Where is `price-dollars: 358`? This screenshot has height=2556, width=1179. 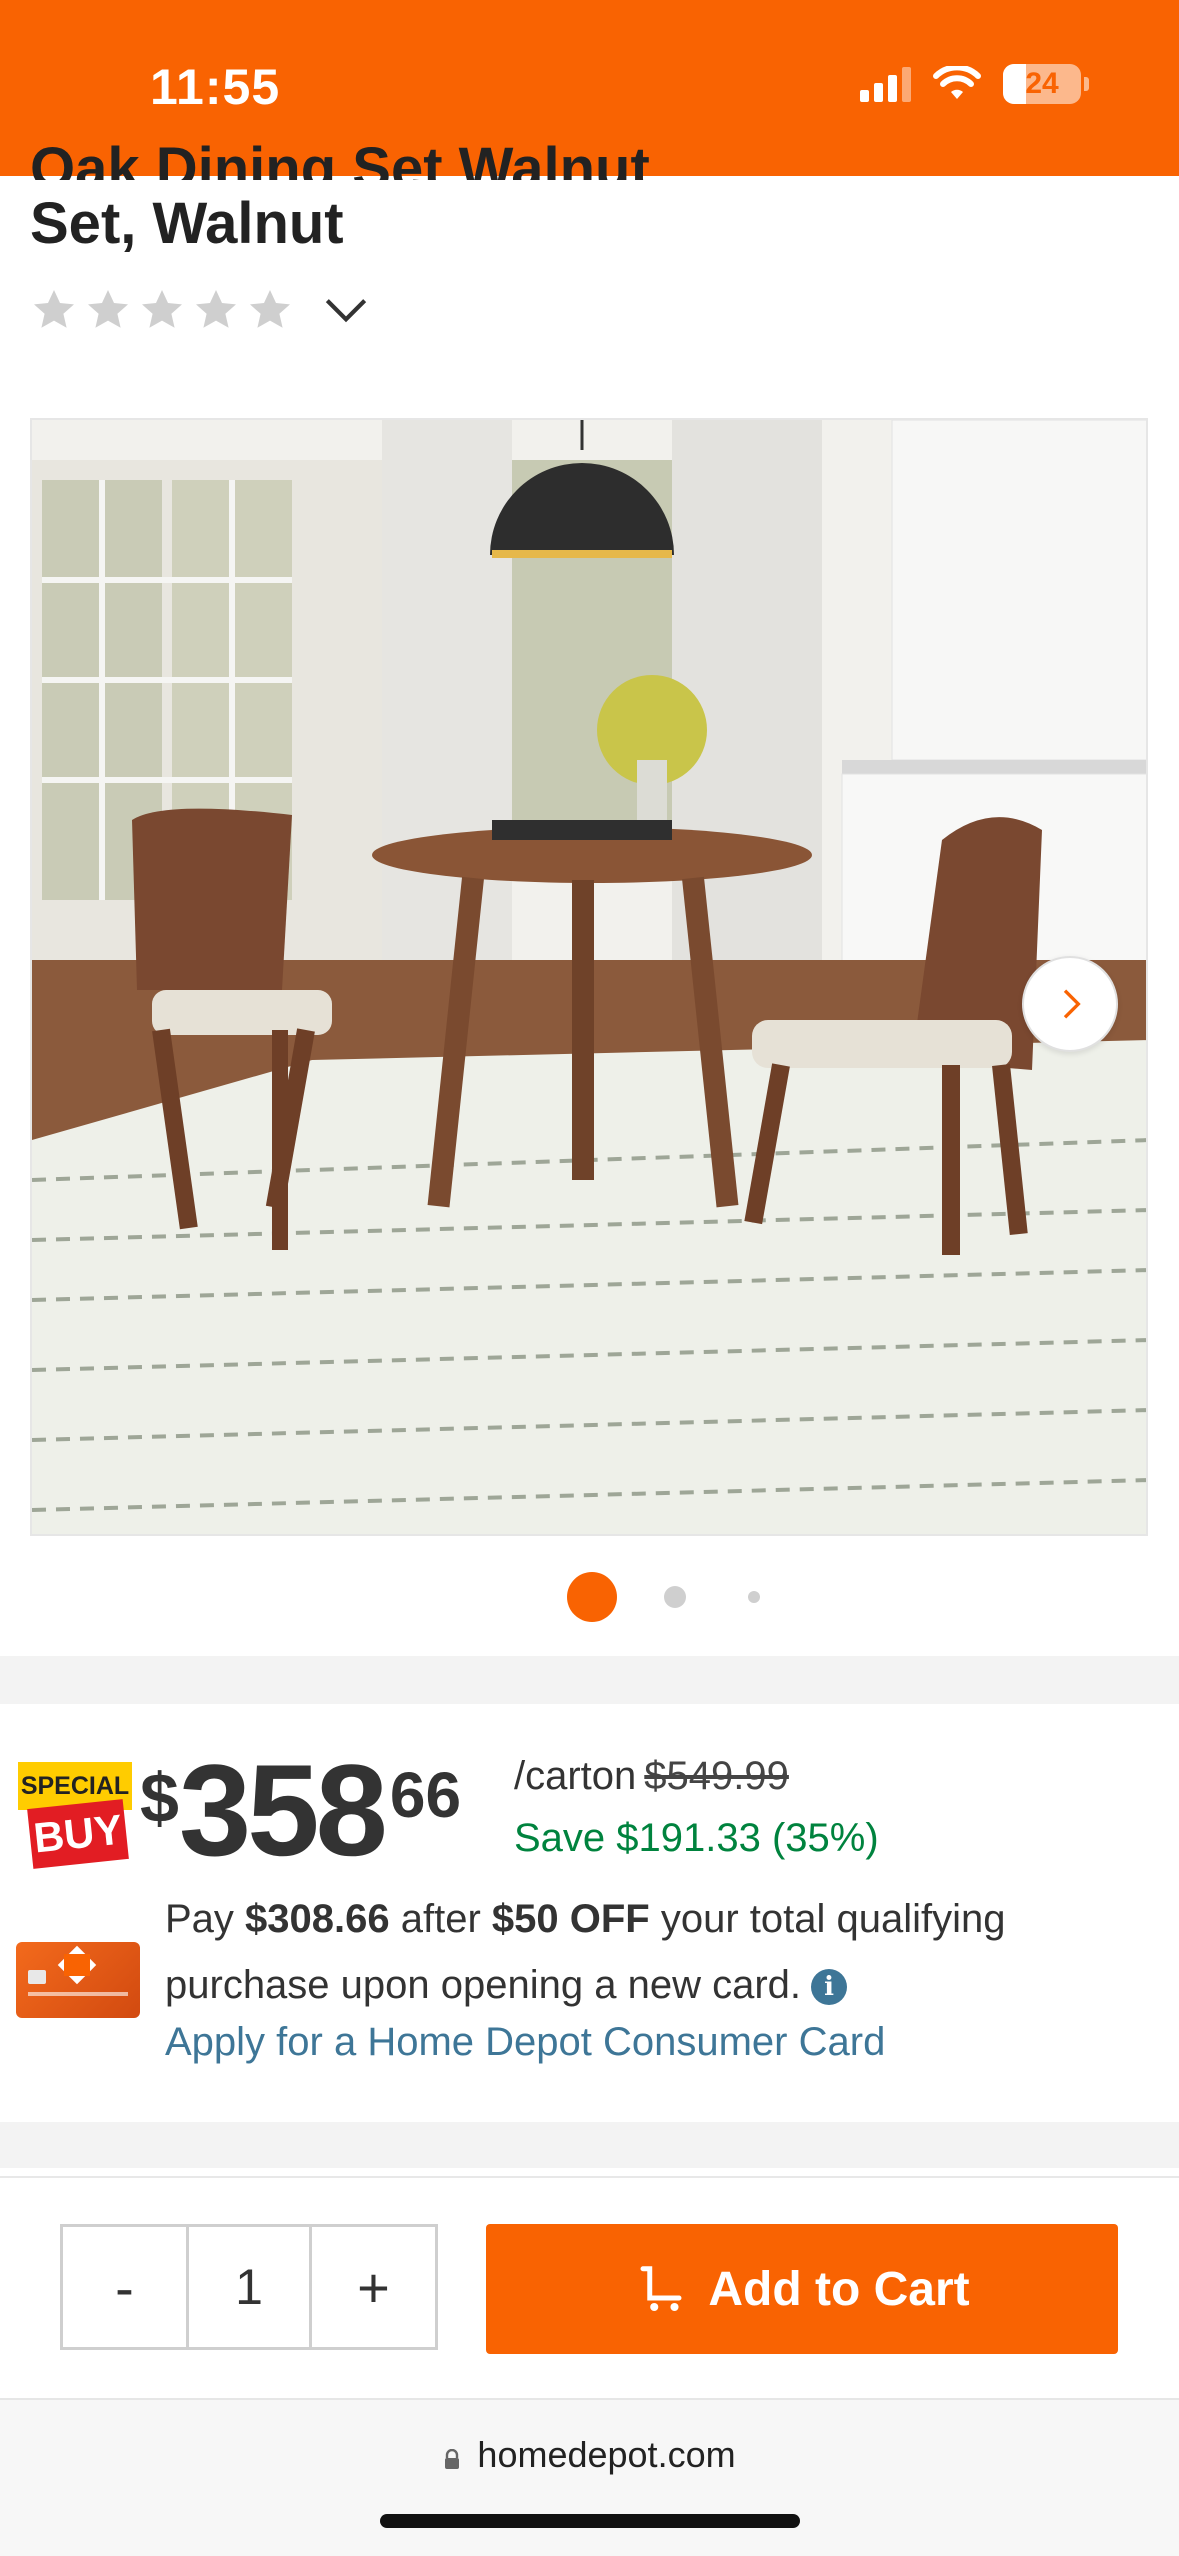
price-dollars: 358 is located at coordinates (283, 1810).